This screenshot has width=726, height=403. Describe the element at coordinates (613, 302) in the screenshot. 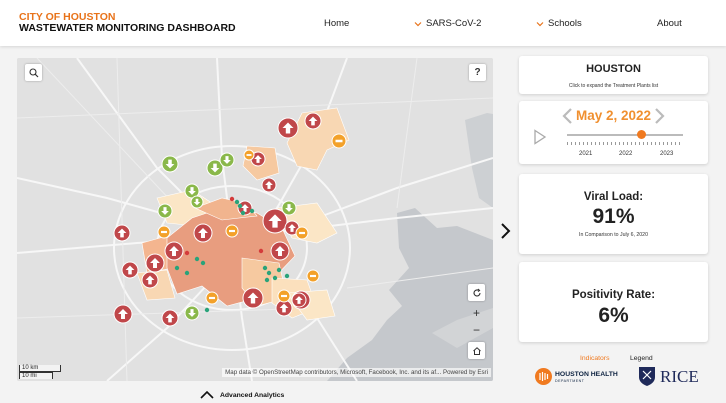

I see `positivity-rate-card: Positivity Rate: 6%` at that location.